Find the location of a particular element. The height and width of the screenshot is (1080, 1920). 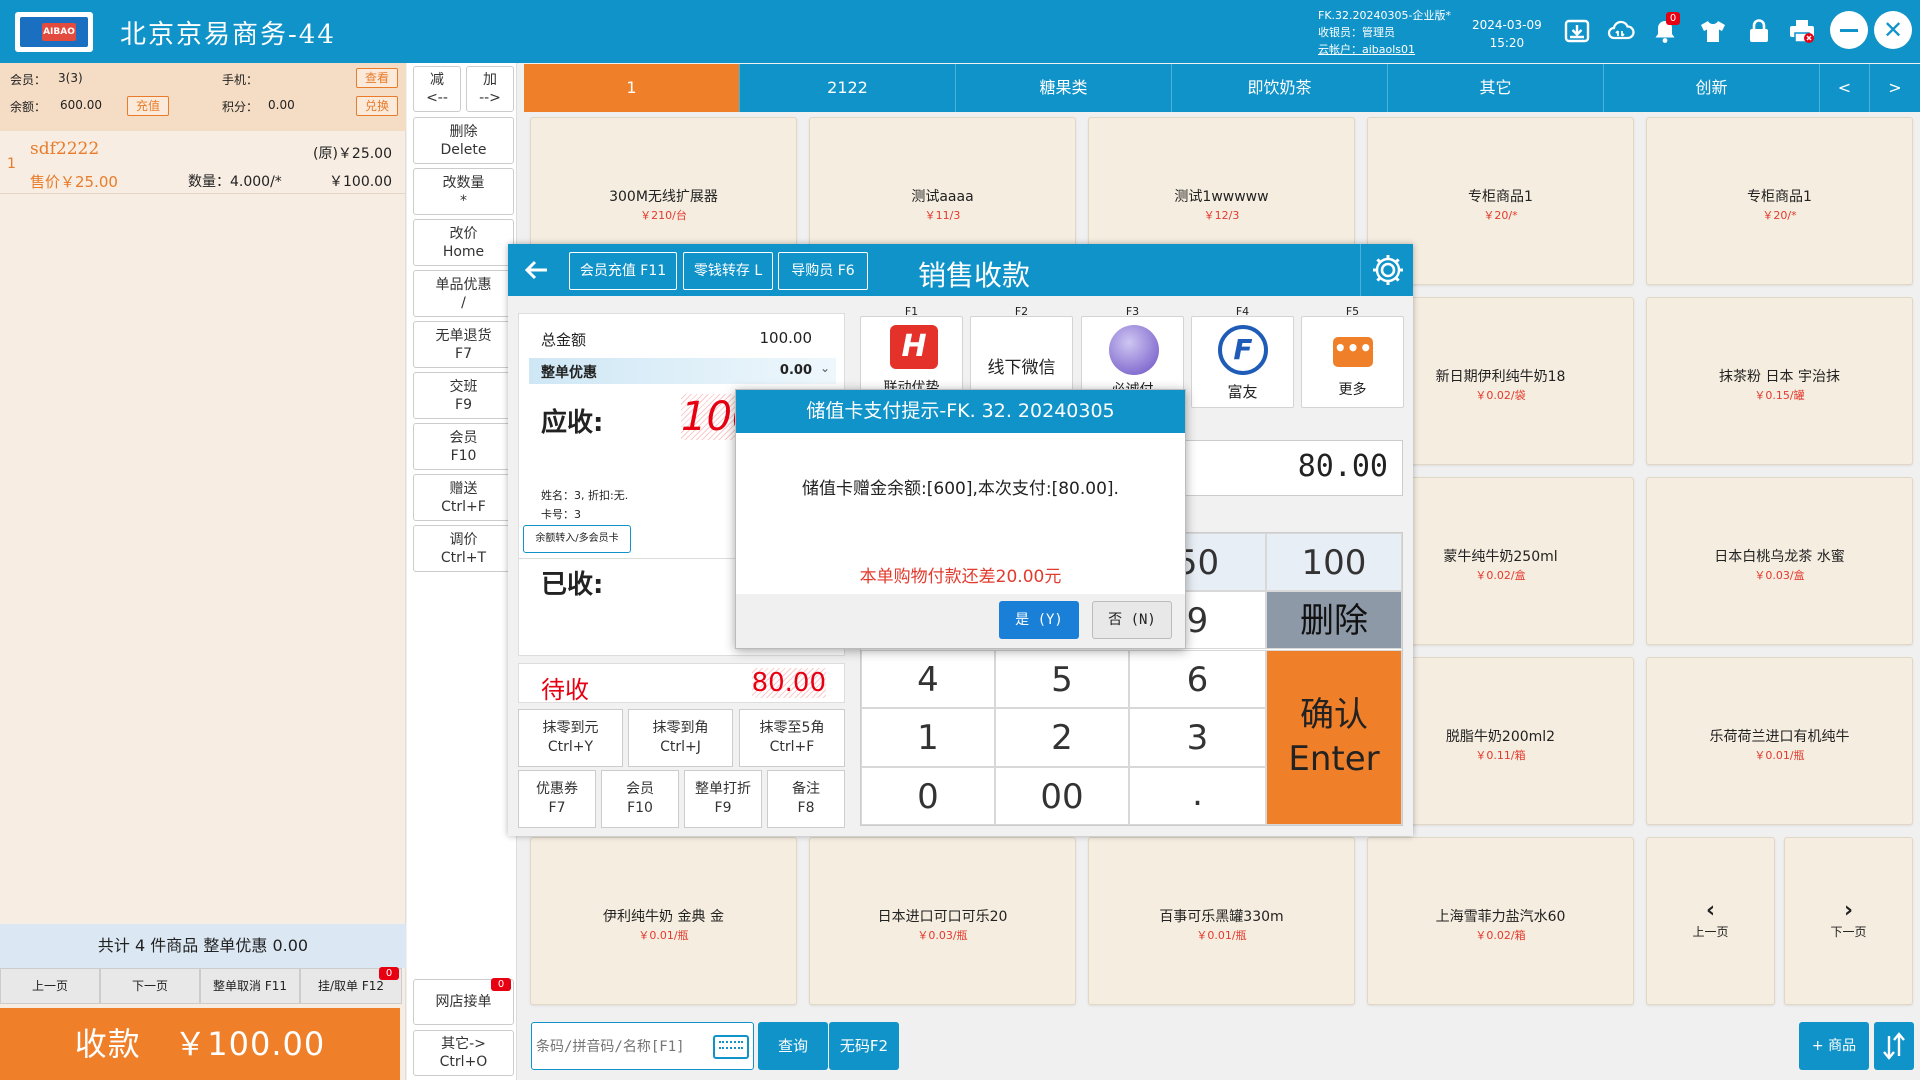

adjust-price-button: 调价 Ctrl+T is located at coordinates (463, 548).